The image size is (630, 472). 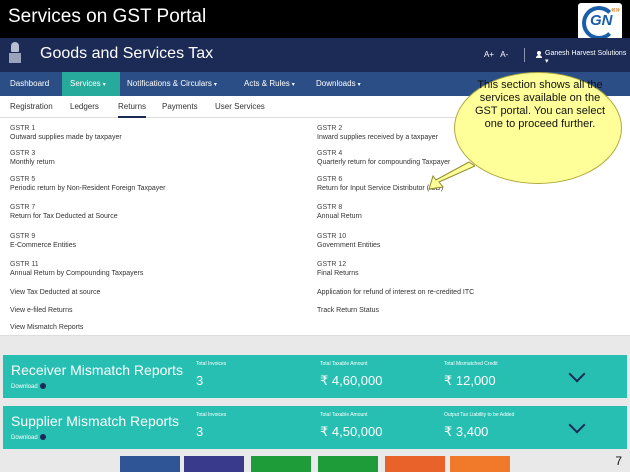 What do you see at coordinates (269, 84) in the screenshot?
I see `nav-acts-rules: Acts & Rules ▾` at bounding box center [269, 84].